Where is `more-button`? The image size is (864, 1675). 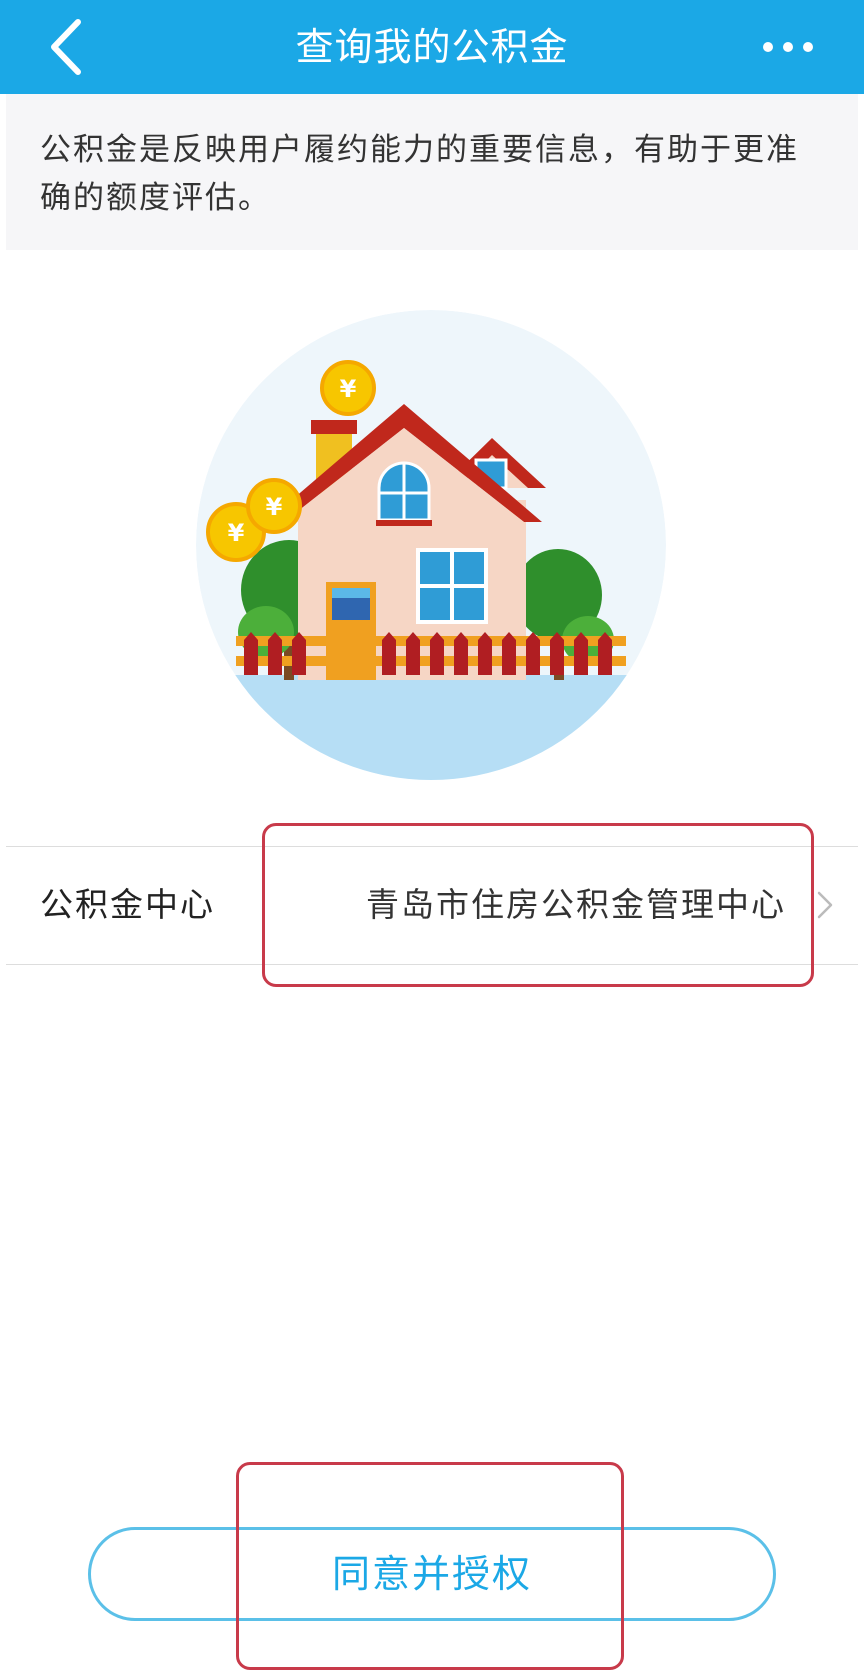 more-button is located at coordinates (788, 47).